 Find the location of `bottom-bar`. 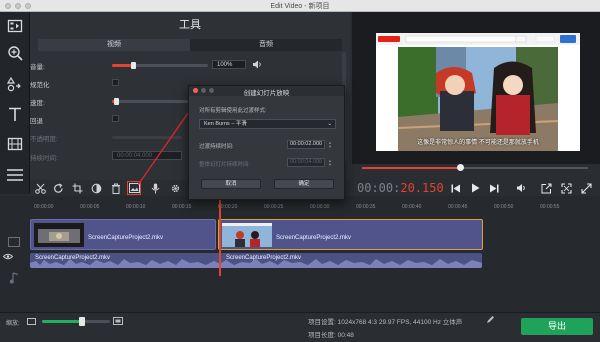

bottom-bar is located at coordinates (300, 327).